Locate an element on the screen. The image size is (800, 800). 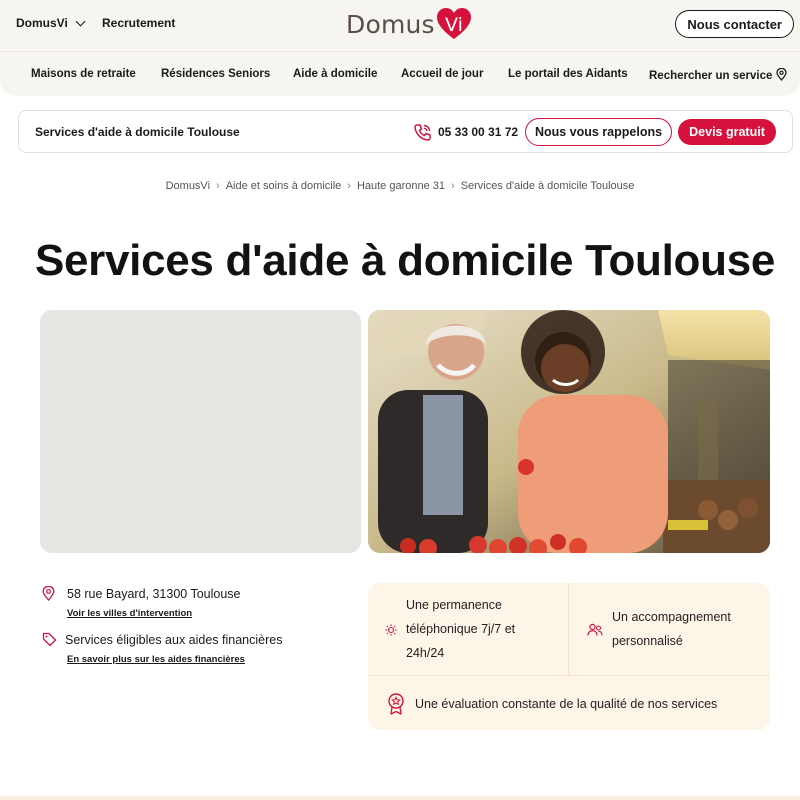
contact-button: Nous contacter is located at coordinates (734, 24).